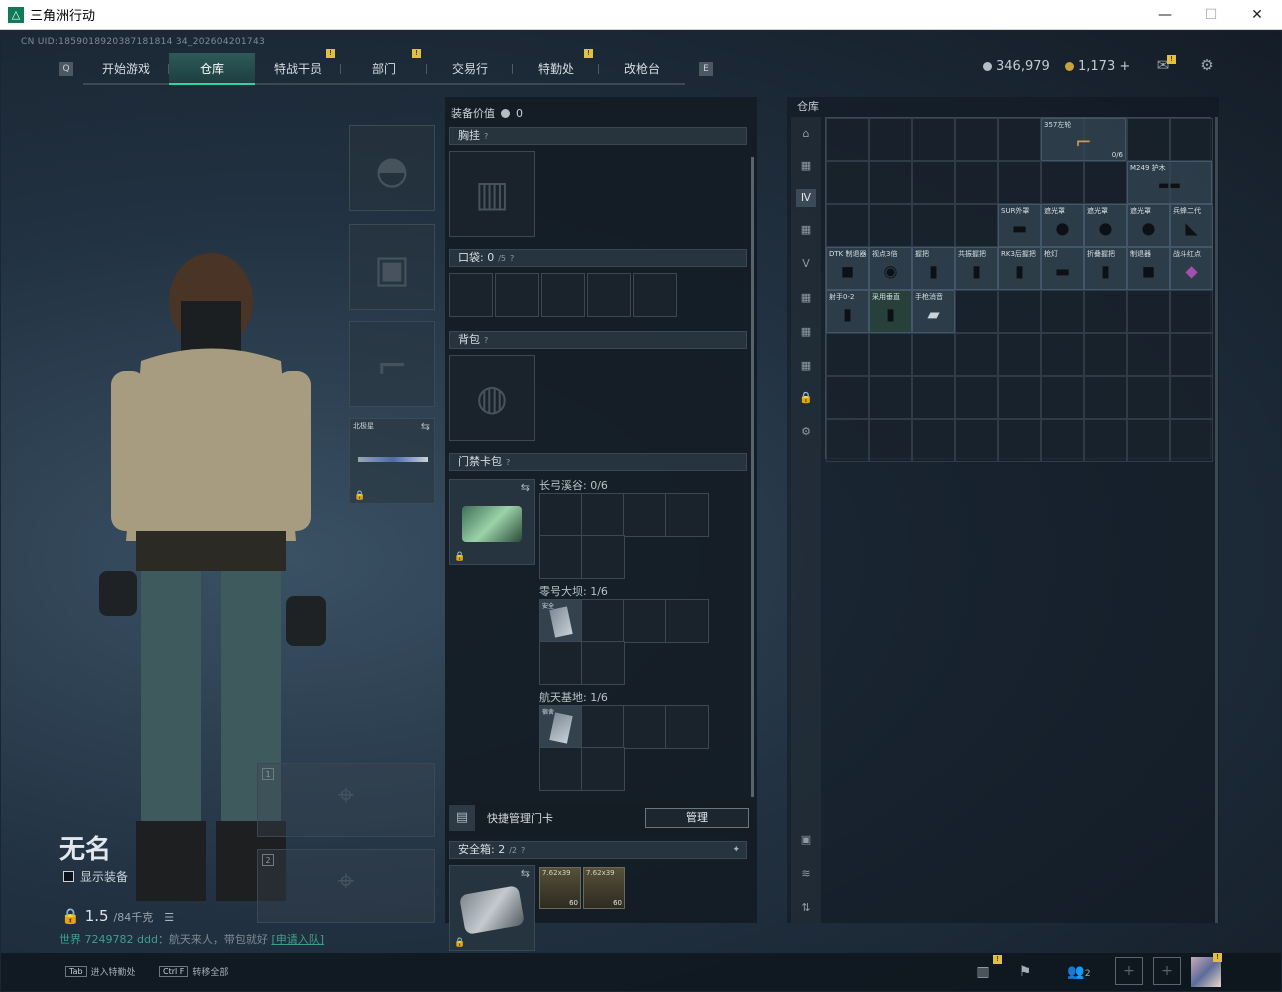 The image size is (1282, 992). I want to click on storage-item: 遮光罩 ●, so click(1105, 225).